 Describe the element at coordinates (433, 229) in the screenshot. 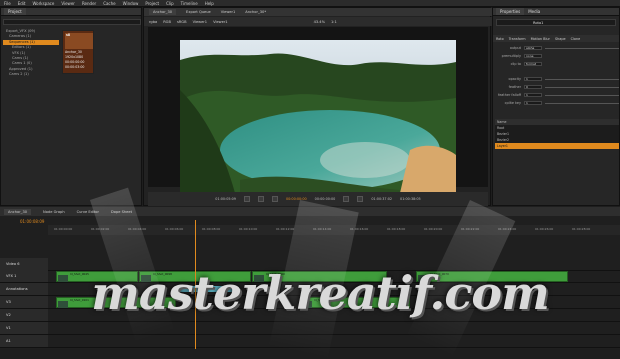

I see `ruler-tick: 01:00:20:00` at that location.